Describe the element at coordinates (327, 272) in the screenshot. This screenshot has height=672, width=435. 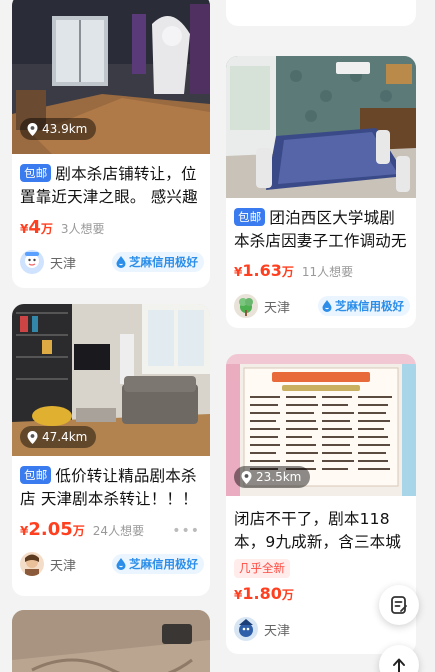
I see `wants-count: 11人想要` at that location.